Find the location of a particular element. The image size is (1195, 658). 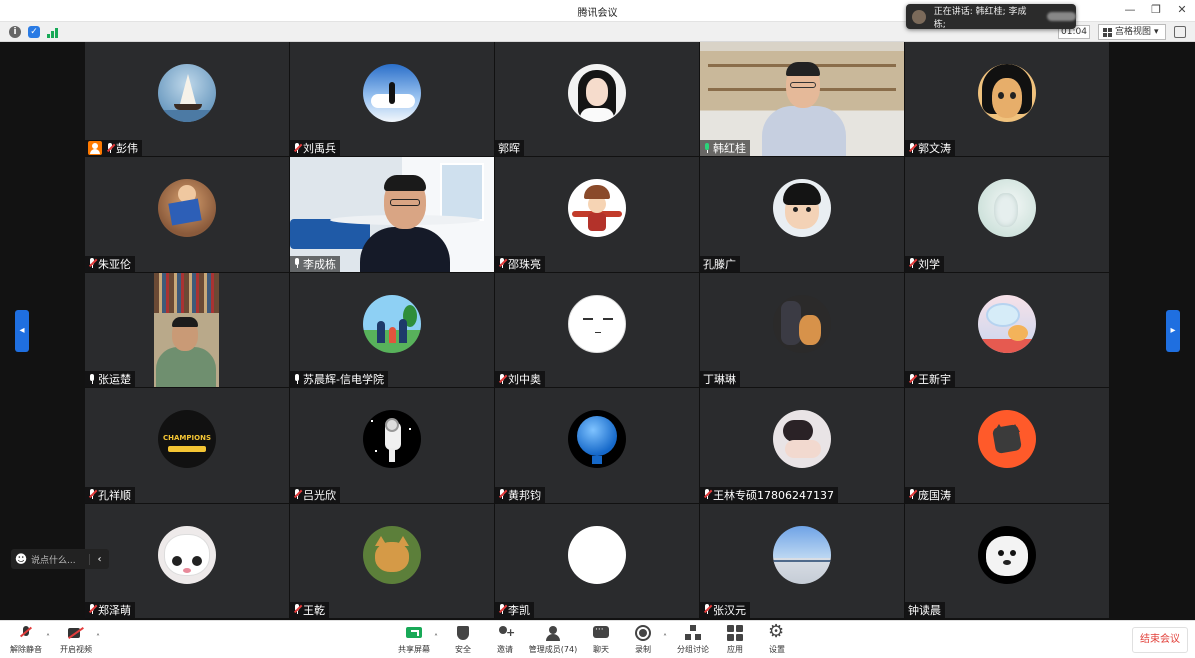

participant-name: 李成栋 is located at coordinates (319, 264).